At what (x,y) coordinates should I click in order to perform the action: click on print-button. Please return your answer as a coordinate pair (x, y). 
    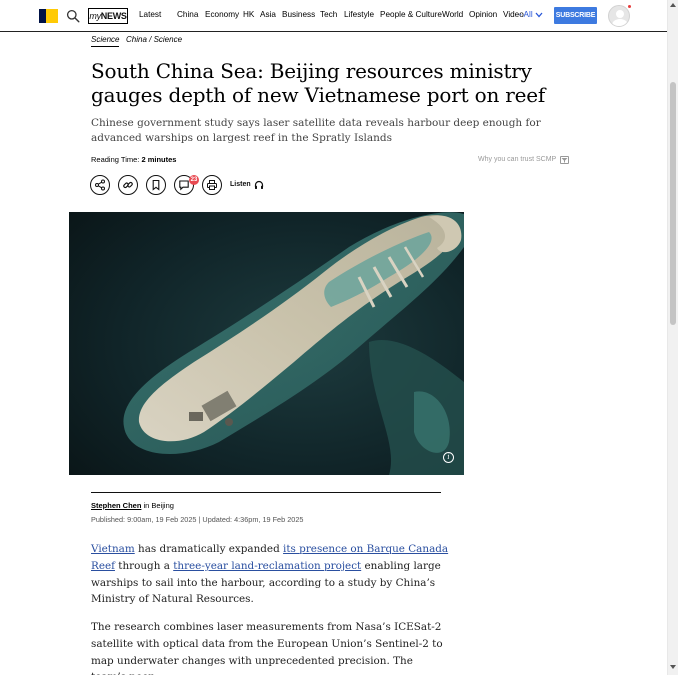
    Looking at the image, I should click on (212, 185).